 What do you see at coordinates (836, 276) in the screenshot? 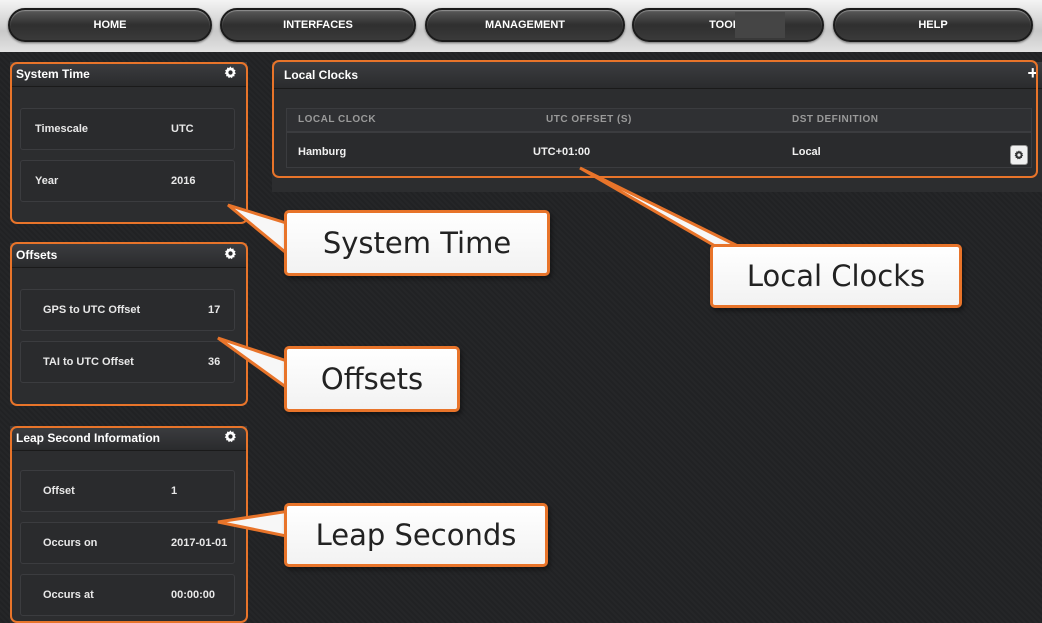
I see `local-clocks-callout: Local Clocks` at bounding box center [836, 276].